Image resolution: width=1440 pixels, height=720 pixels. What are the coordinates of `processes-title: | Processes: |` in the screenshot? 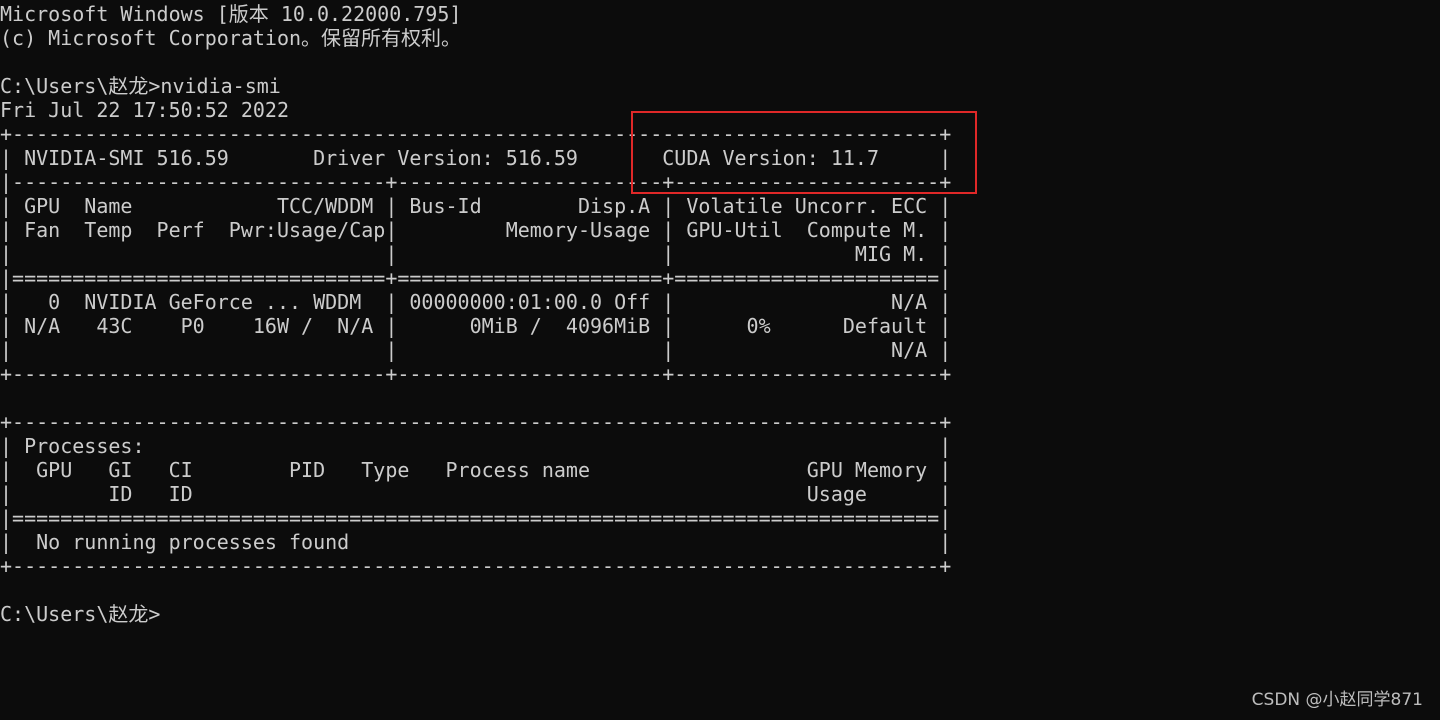 It's located at (476, 446).